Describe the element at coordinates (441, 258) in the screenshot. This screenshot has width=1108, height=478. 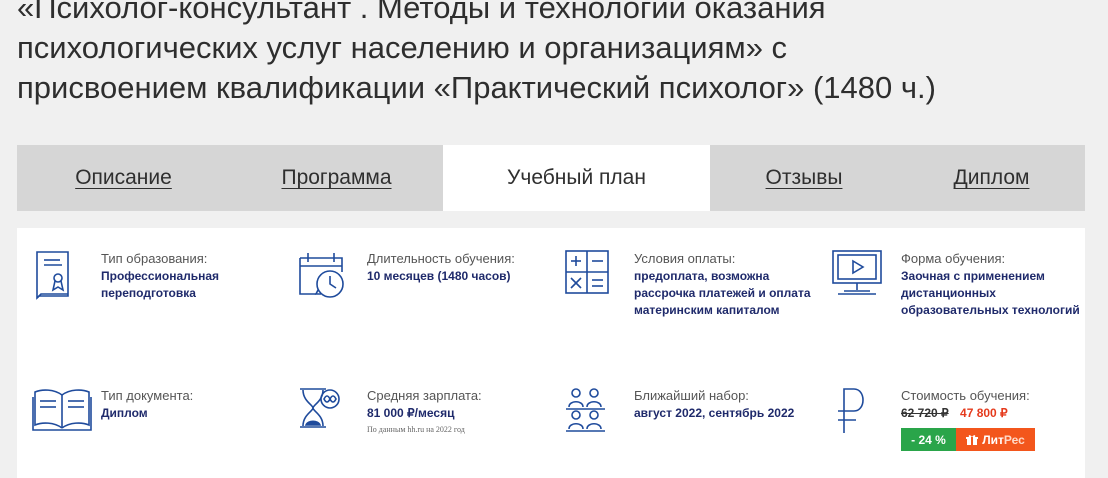
I see `info-label: Длительность обучения:` at that location.